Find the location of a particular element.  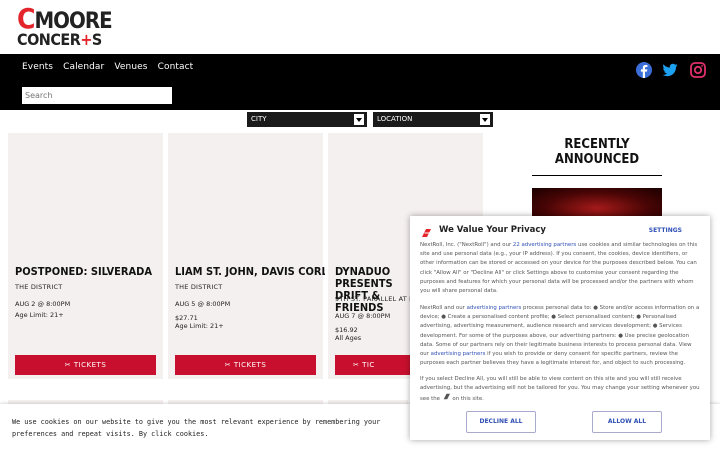

twitter-icon is located at coordinates (670, 70).